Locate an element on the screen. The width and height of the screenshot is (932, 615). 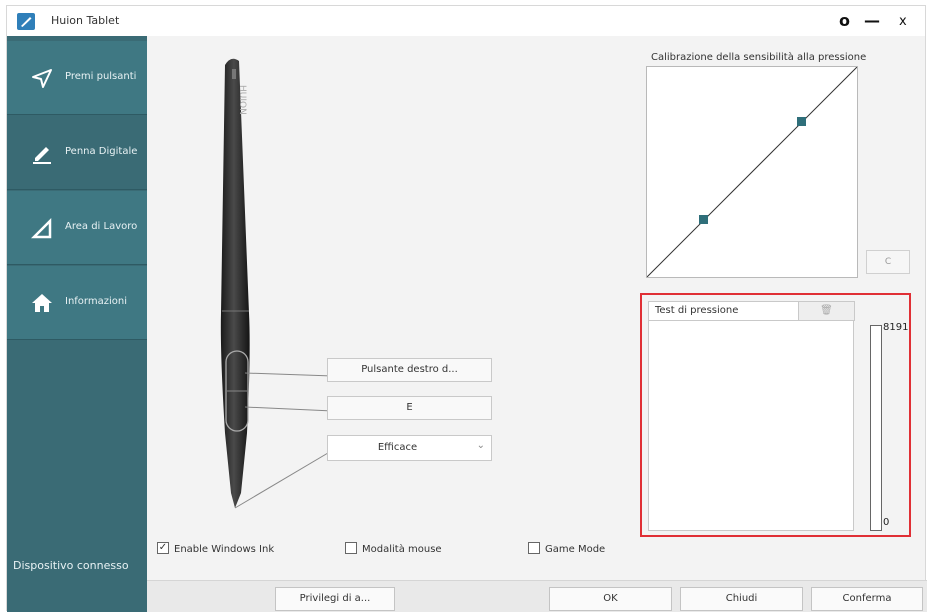
sidebar-item-premi-pulsanti: Premi pulsanti is located at coordinates (77, 78).